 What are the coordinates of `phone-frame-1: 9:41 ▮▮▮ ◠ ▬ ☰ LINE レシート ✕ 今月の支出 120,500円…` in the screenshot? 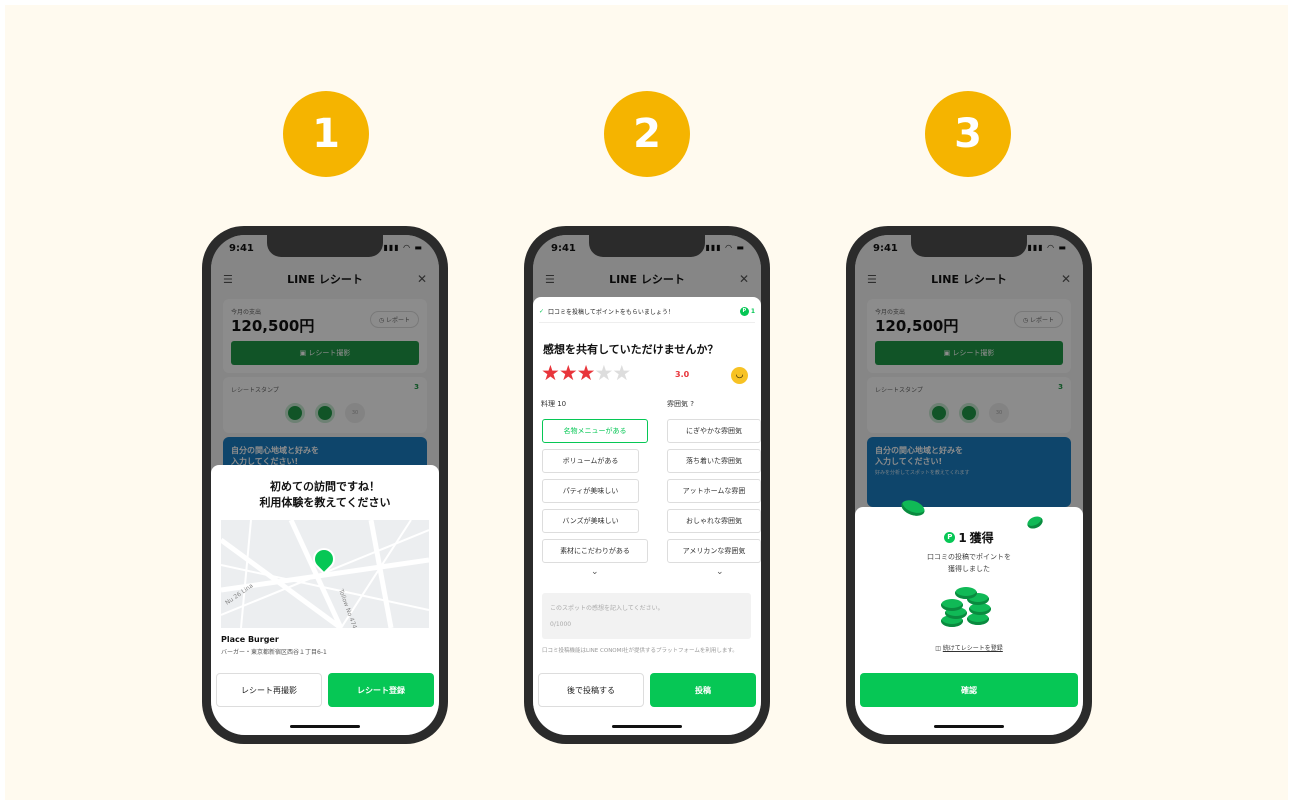 It's located at (325, 485).